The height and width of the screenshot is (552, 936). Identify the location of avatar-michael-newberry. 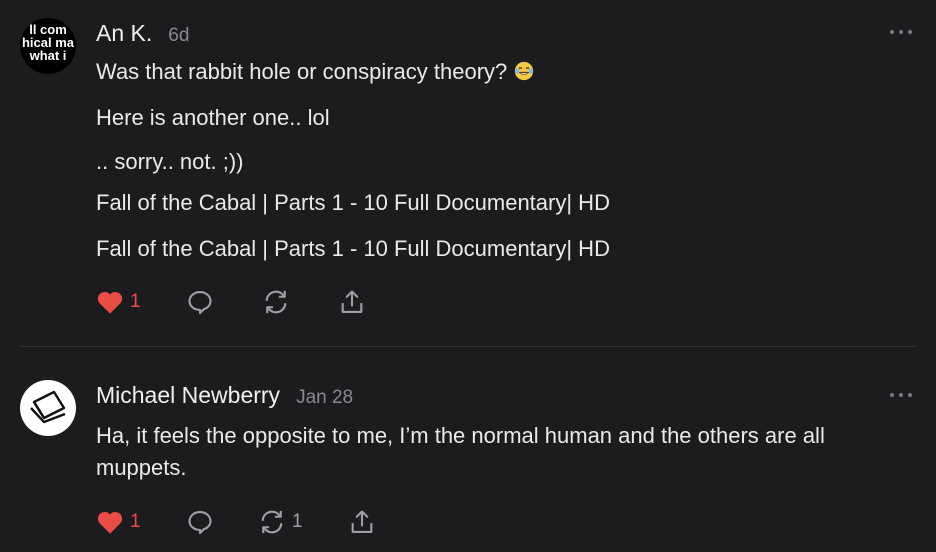
(48, 408).